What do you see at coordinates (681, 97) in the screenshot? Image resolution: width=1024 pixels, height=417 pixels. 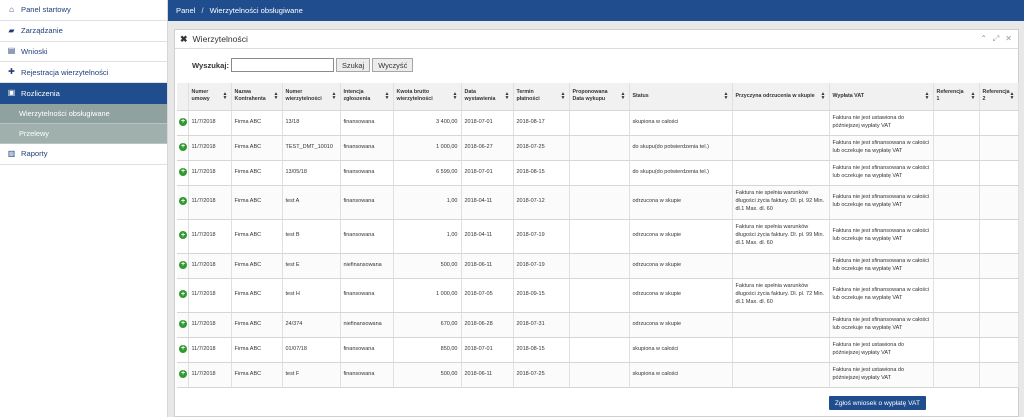 I see `column-header: Status ▲ ▼` at bounding box center [681, 97].